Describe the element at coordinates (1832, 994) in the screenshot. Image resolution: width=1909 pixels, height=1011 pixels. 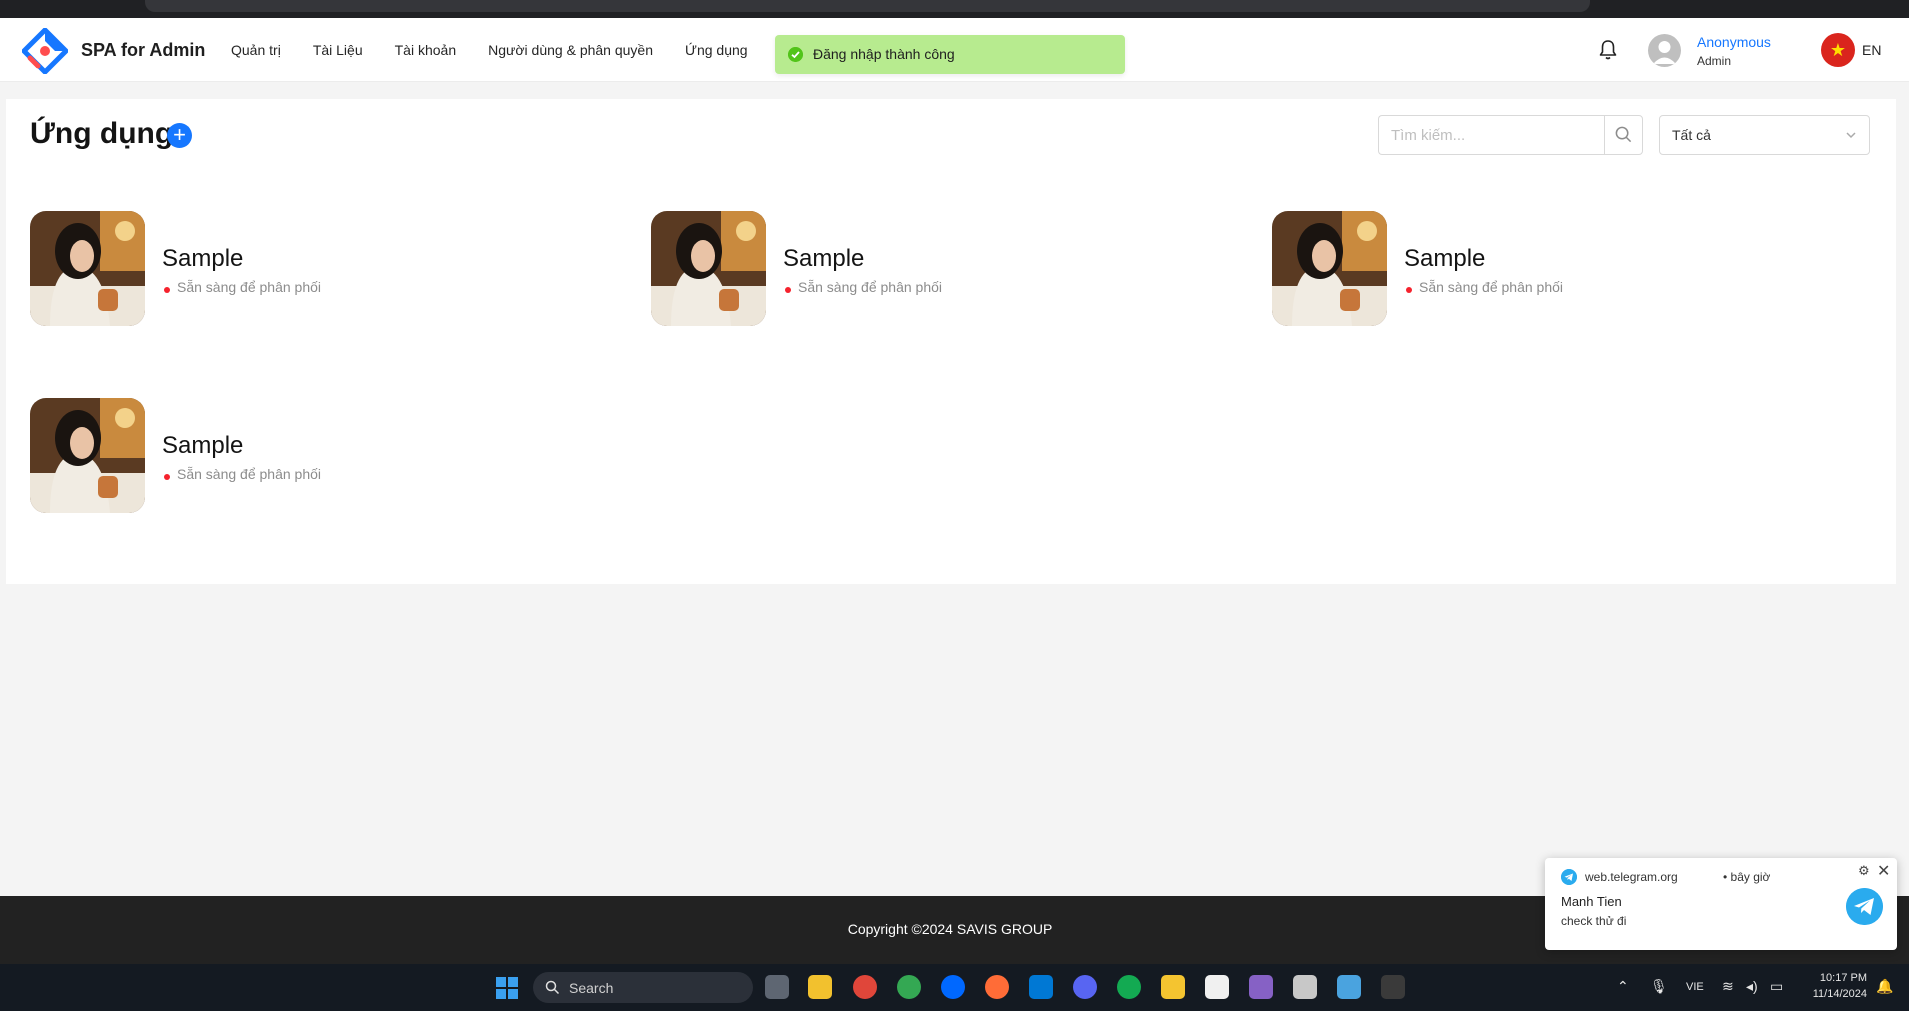
I see `clock-date: 11/14/2024` at that location.